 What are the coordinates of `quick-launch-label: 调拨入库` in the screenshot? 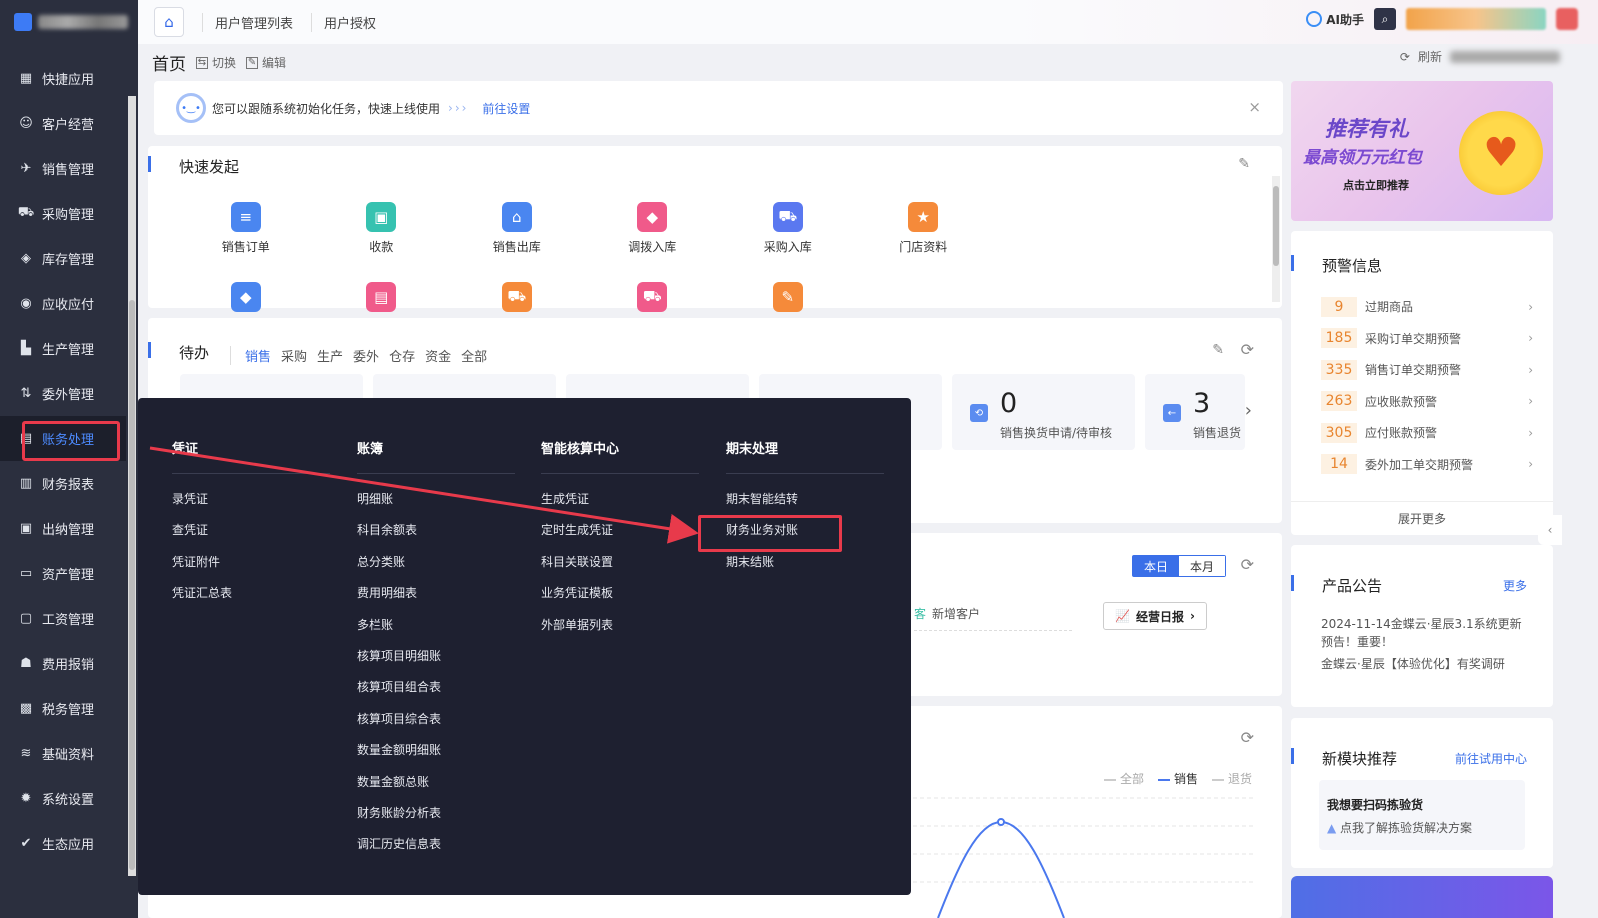 It's located at (652, 247).